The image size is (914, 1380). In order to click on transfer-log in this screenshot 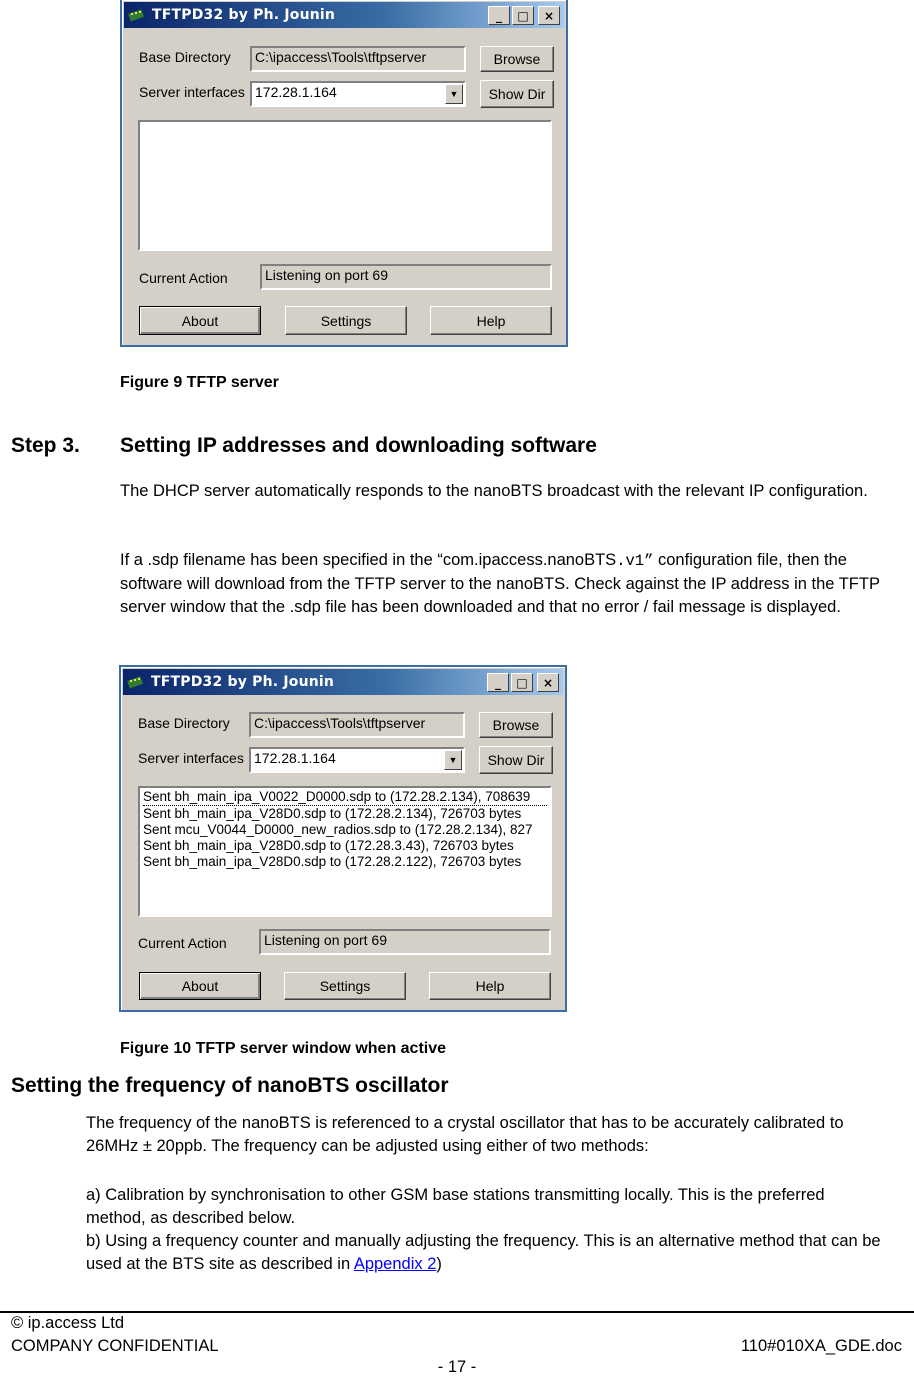, I will do `click(345, 185)`.